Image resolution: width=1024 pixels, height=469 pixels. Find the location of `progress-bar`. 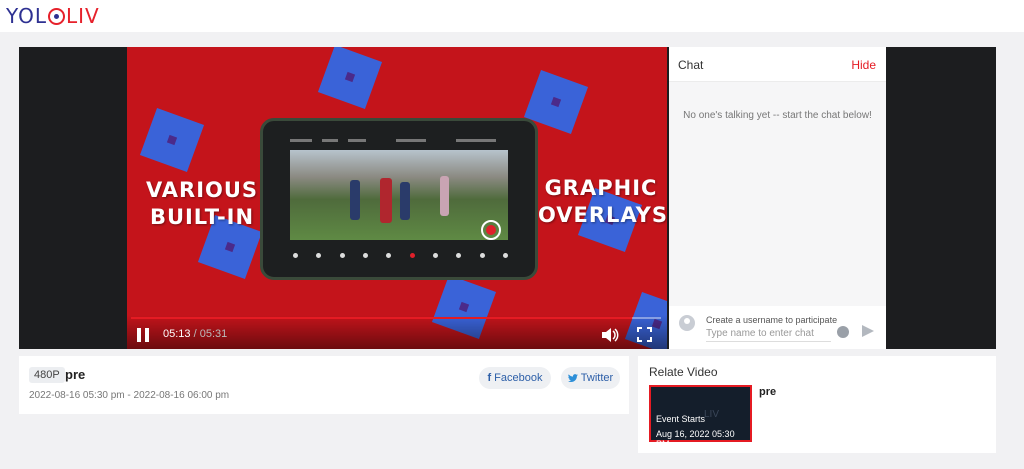

progress-bar is located at coordinates (396, 318).